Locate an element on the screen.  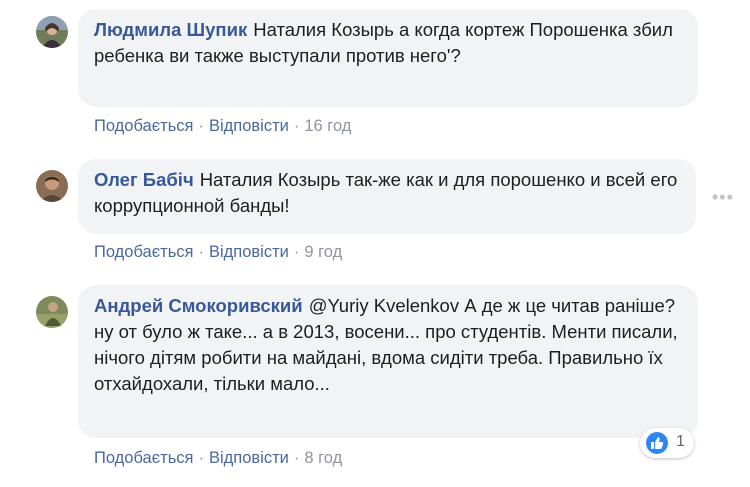
comment-author: Андрей Смокоривский is located at coordinates (198, 305).